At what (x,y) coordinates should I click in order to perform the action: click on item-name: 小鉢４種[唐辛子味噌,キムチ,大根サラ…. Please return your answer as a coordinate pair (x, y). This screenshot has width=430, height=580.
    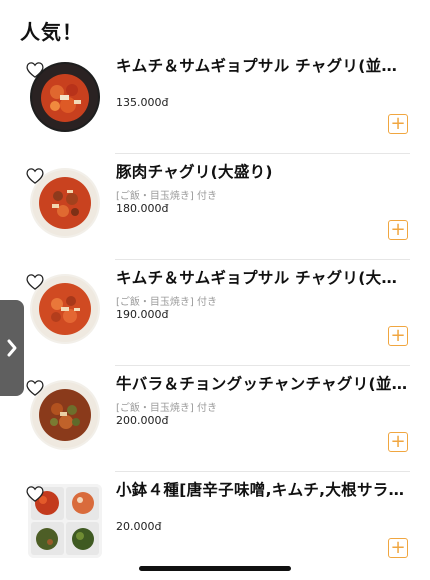
    Looking at the image, I should click on (260, 490).